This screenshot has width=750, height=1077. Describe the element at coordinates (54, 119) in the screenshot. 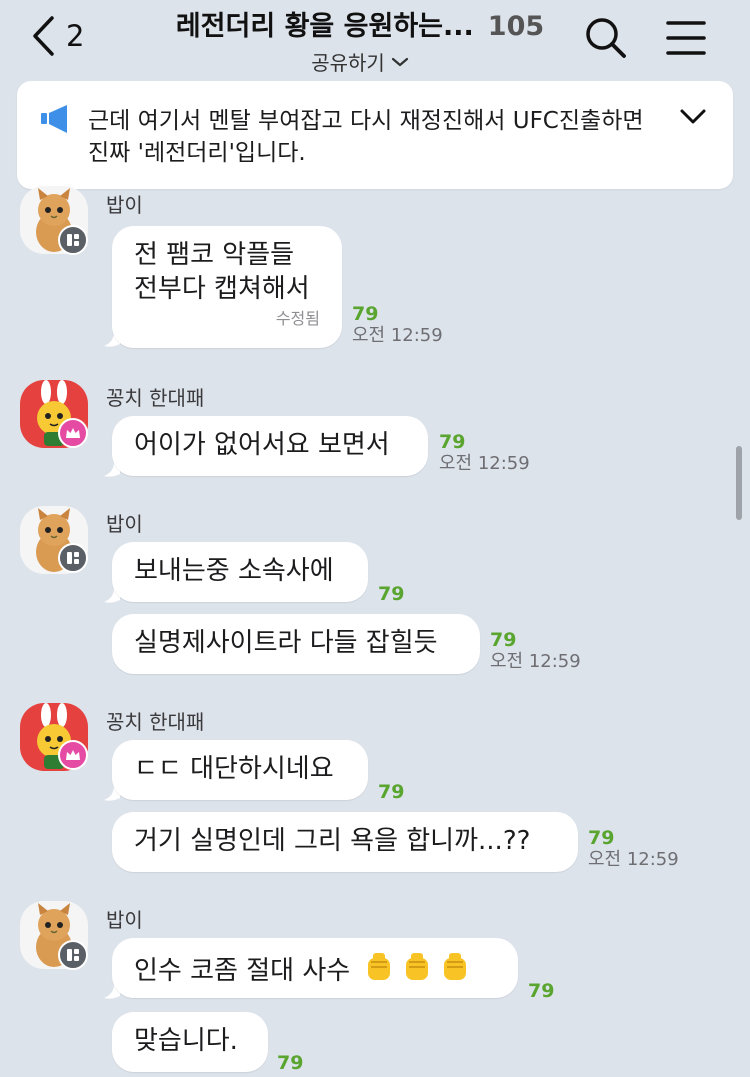

I see `megaphone-icon` at that location.